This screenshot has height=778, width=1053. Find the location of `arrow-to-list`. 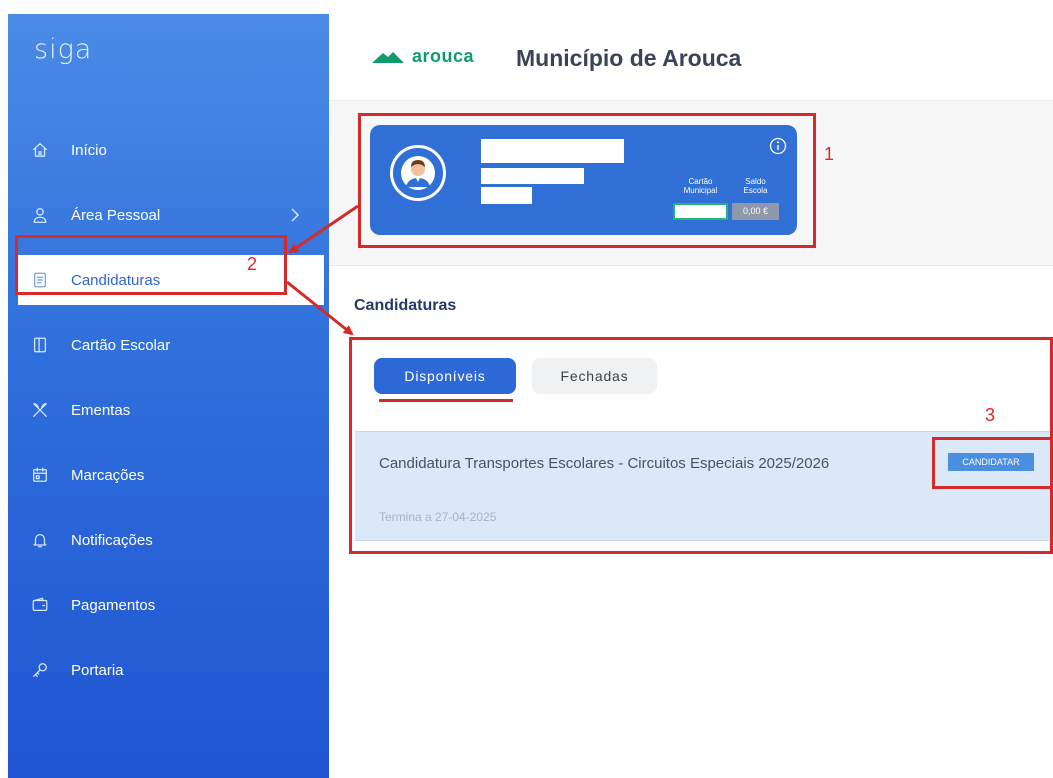

arrow-to-list is located at coordinates (320, 308).